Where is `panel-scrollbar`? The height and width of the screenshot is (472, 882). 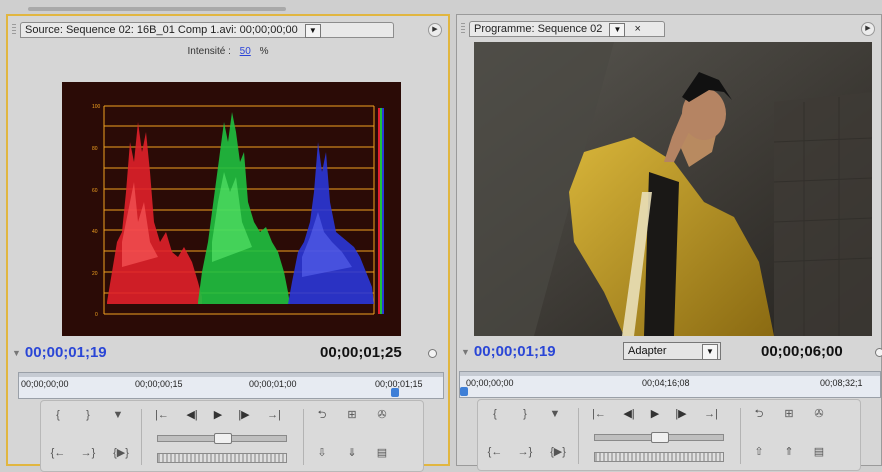
panel-scrollbar is located at coordinates (157, 9).